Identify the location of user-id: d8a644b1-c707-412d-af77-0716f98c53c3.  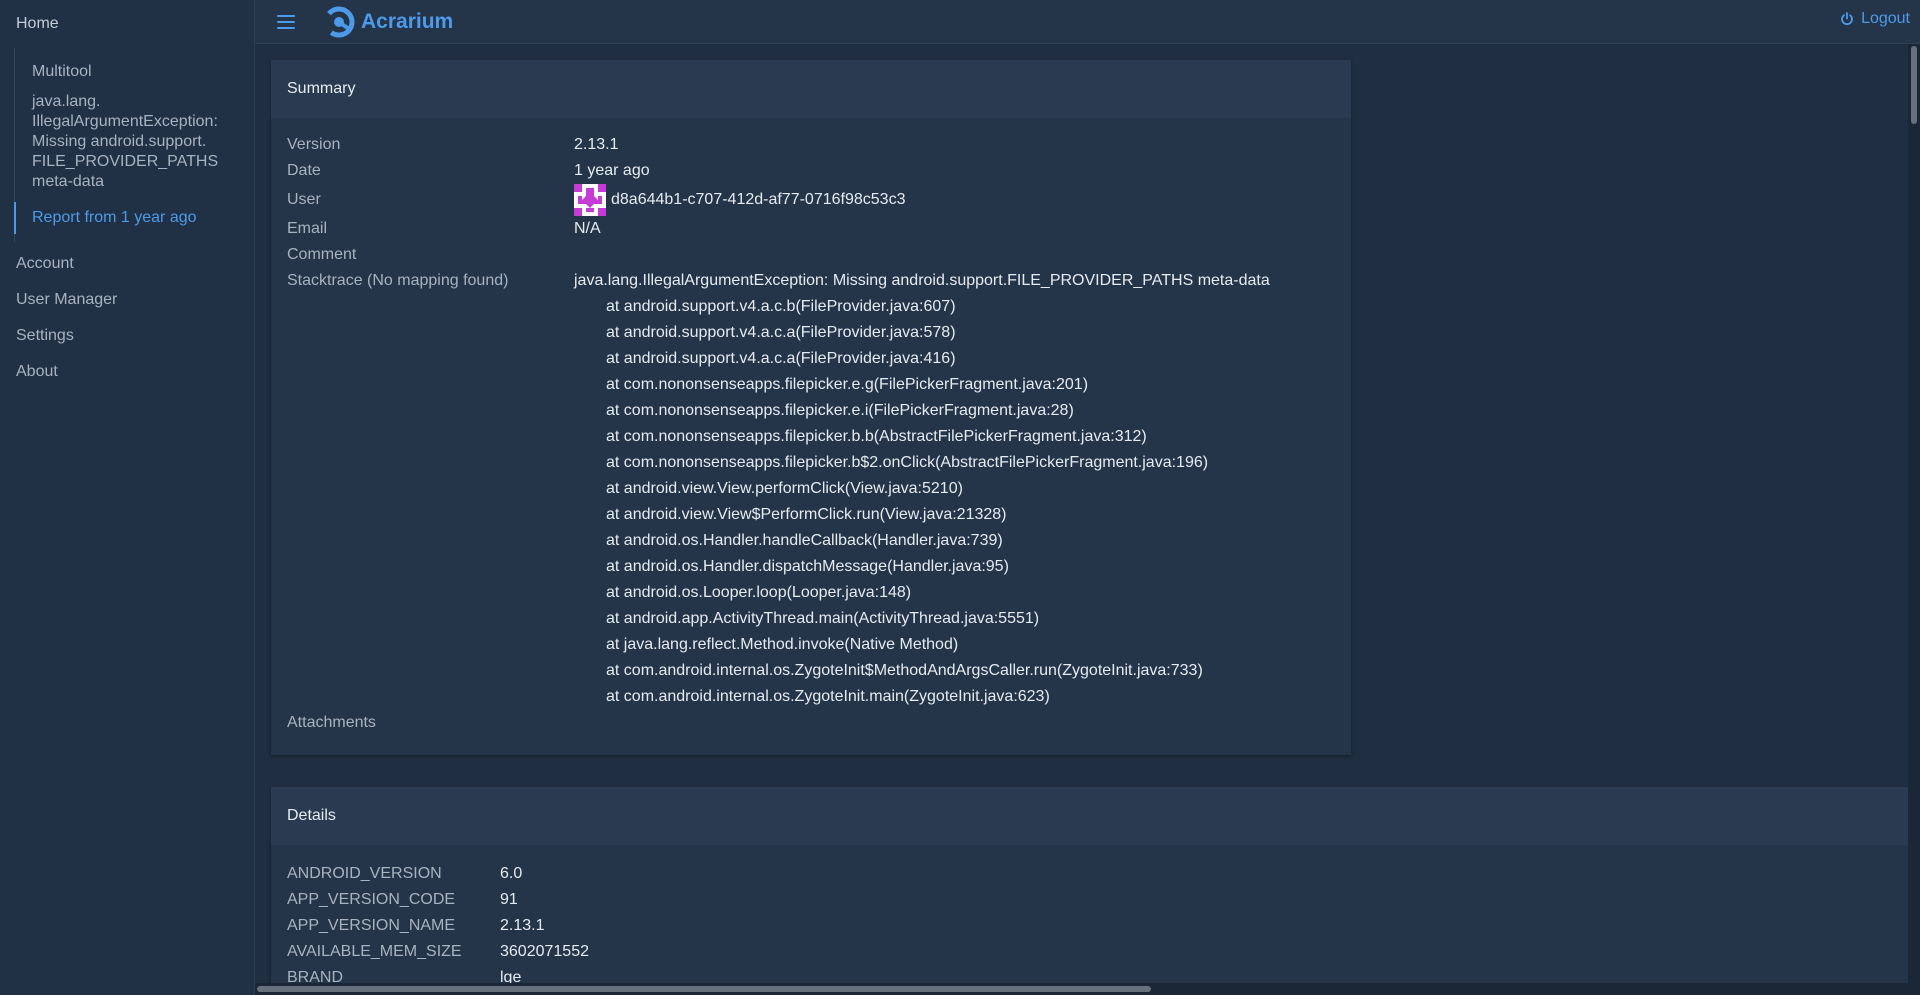
(758, 200).